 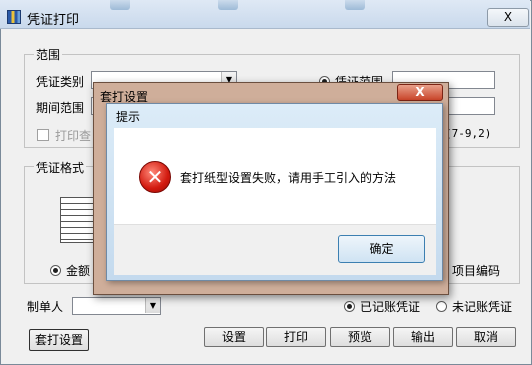 What do you see at coordinates (468, 133) in the screenshot?
I see `range-hint: (7-9,2)` at bounding box center [468, 133].